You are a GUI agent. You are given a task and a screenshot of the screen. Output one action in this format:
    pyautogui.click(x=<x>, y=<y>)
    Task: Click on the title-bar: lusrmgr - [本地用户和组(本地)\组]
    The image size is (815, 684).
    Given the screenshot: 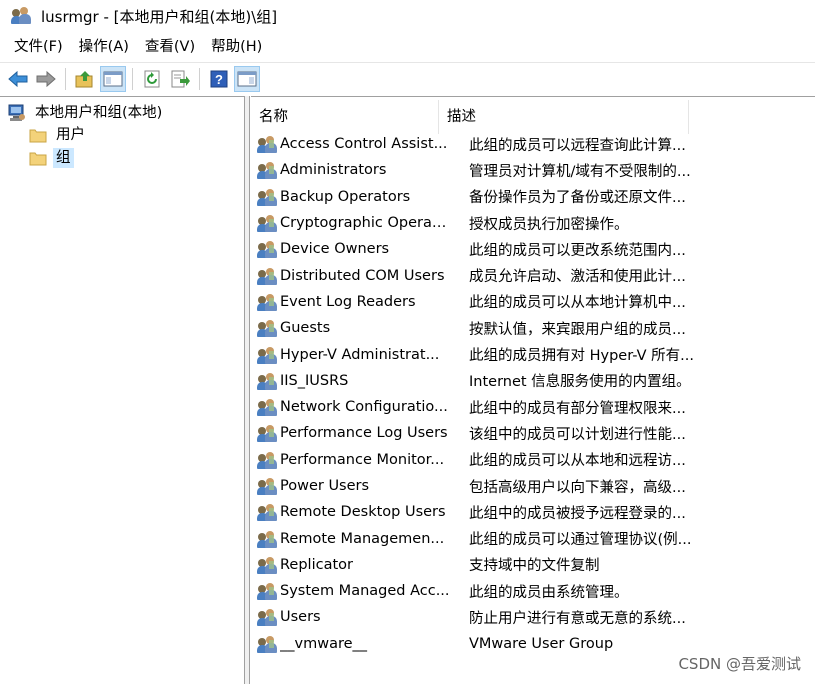 What is the action you would take?
    pyautogui.click(x=407, y=16)
    